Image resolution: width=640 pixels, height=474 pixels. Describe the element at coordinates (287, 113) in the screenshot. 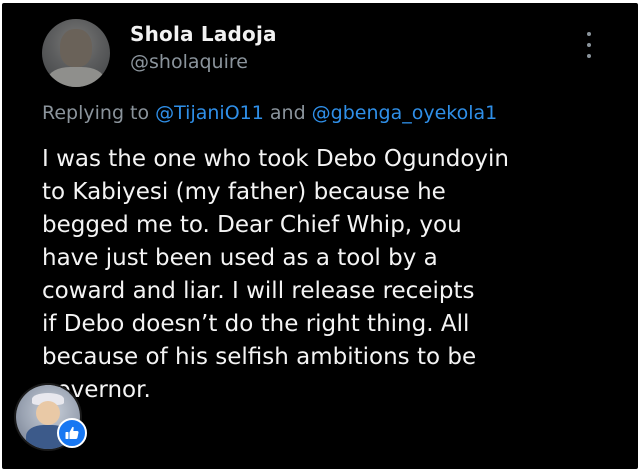

I see `replying-to-joiner: and` at that location.